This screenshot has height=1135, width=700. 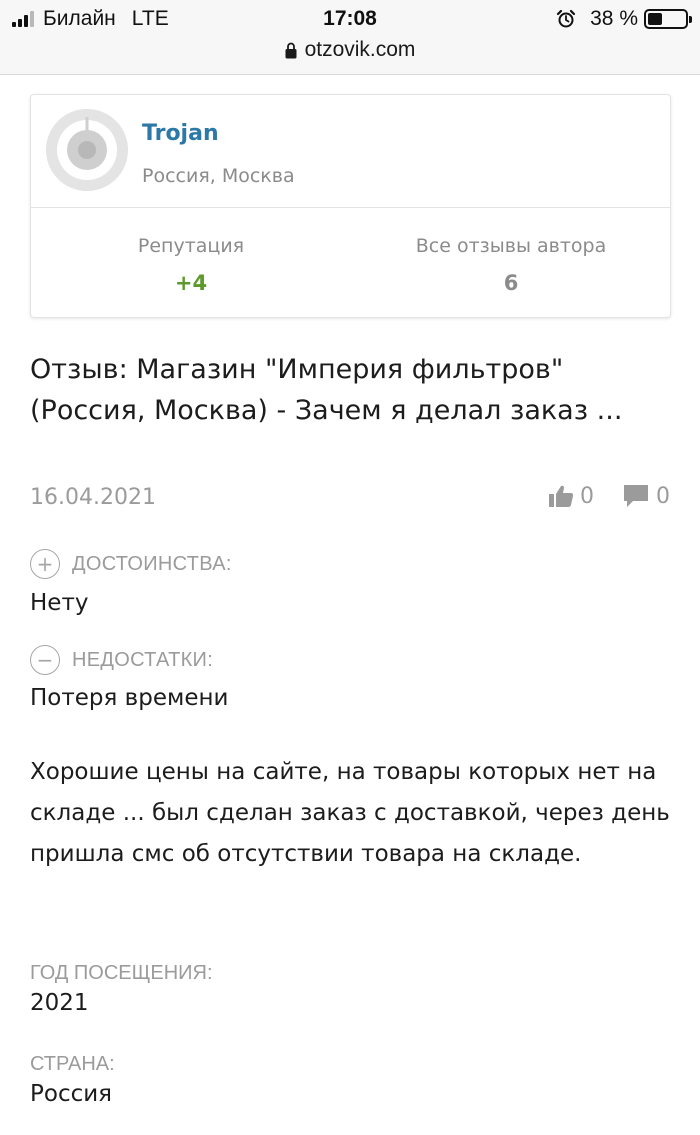 I want to click on comments-button: 0, so click(x=646, y=496).